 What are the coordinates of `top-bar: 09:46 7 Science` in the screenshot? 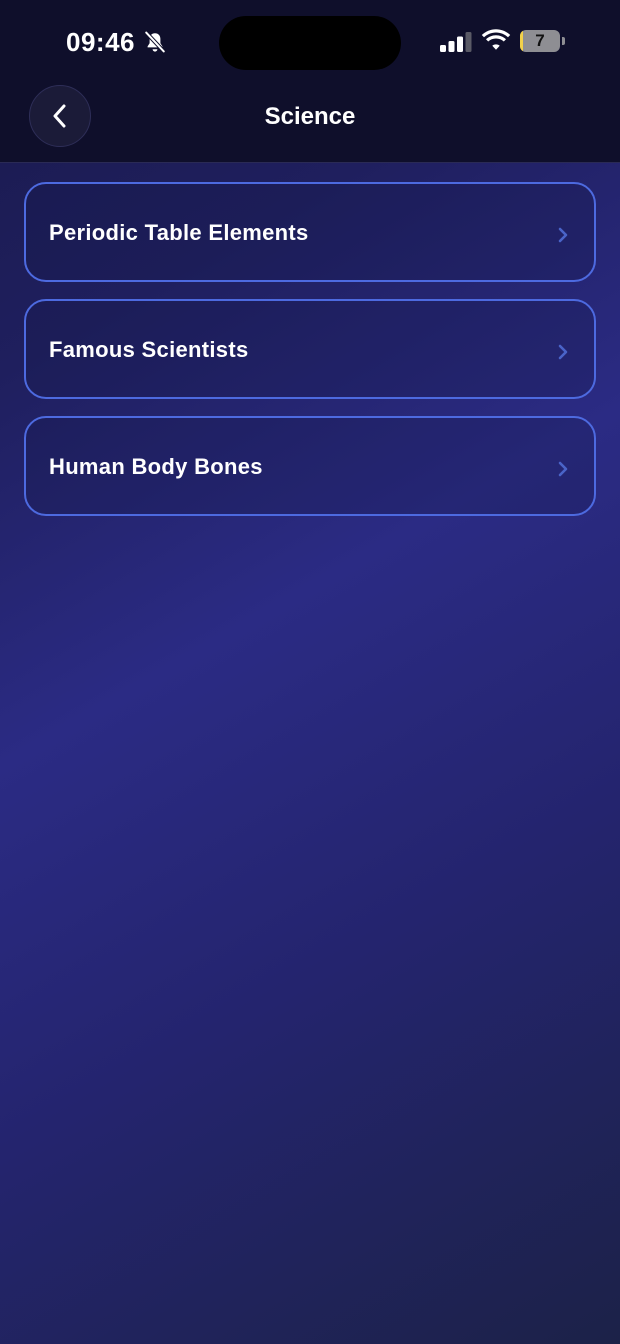 It's located at (310, 81).